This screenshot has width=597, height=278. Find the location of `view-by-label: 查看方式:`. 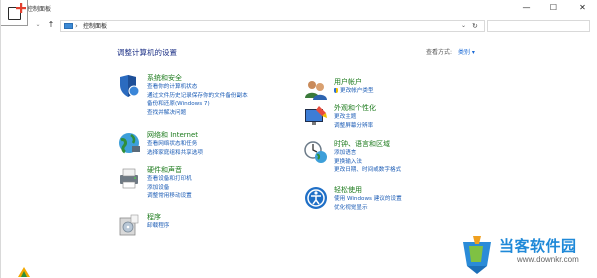

view-by-label: 查看方式: is located at coordinates (439, 52).